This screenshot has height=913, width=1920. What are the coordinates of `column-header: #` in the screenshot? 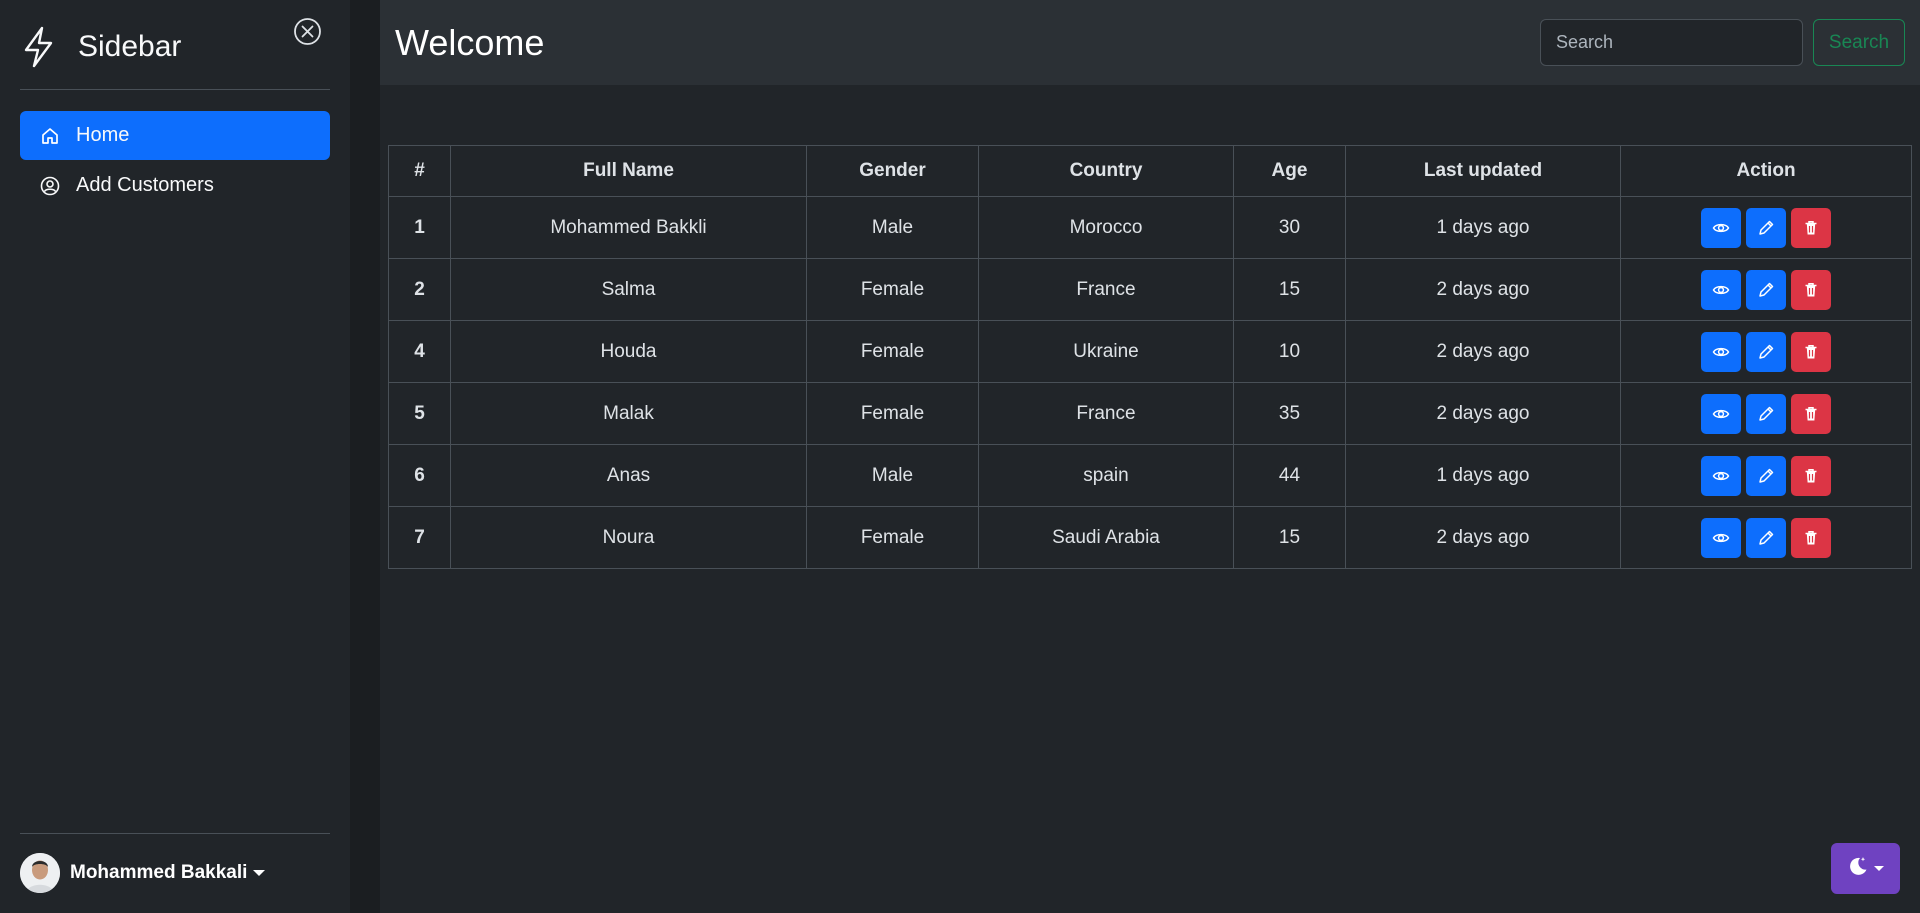 It's located at (419, 171).